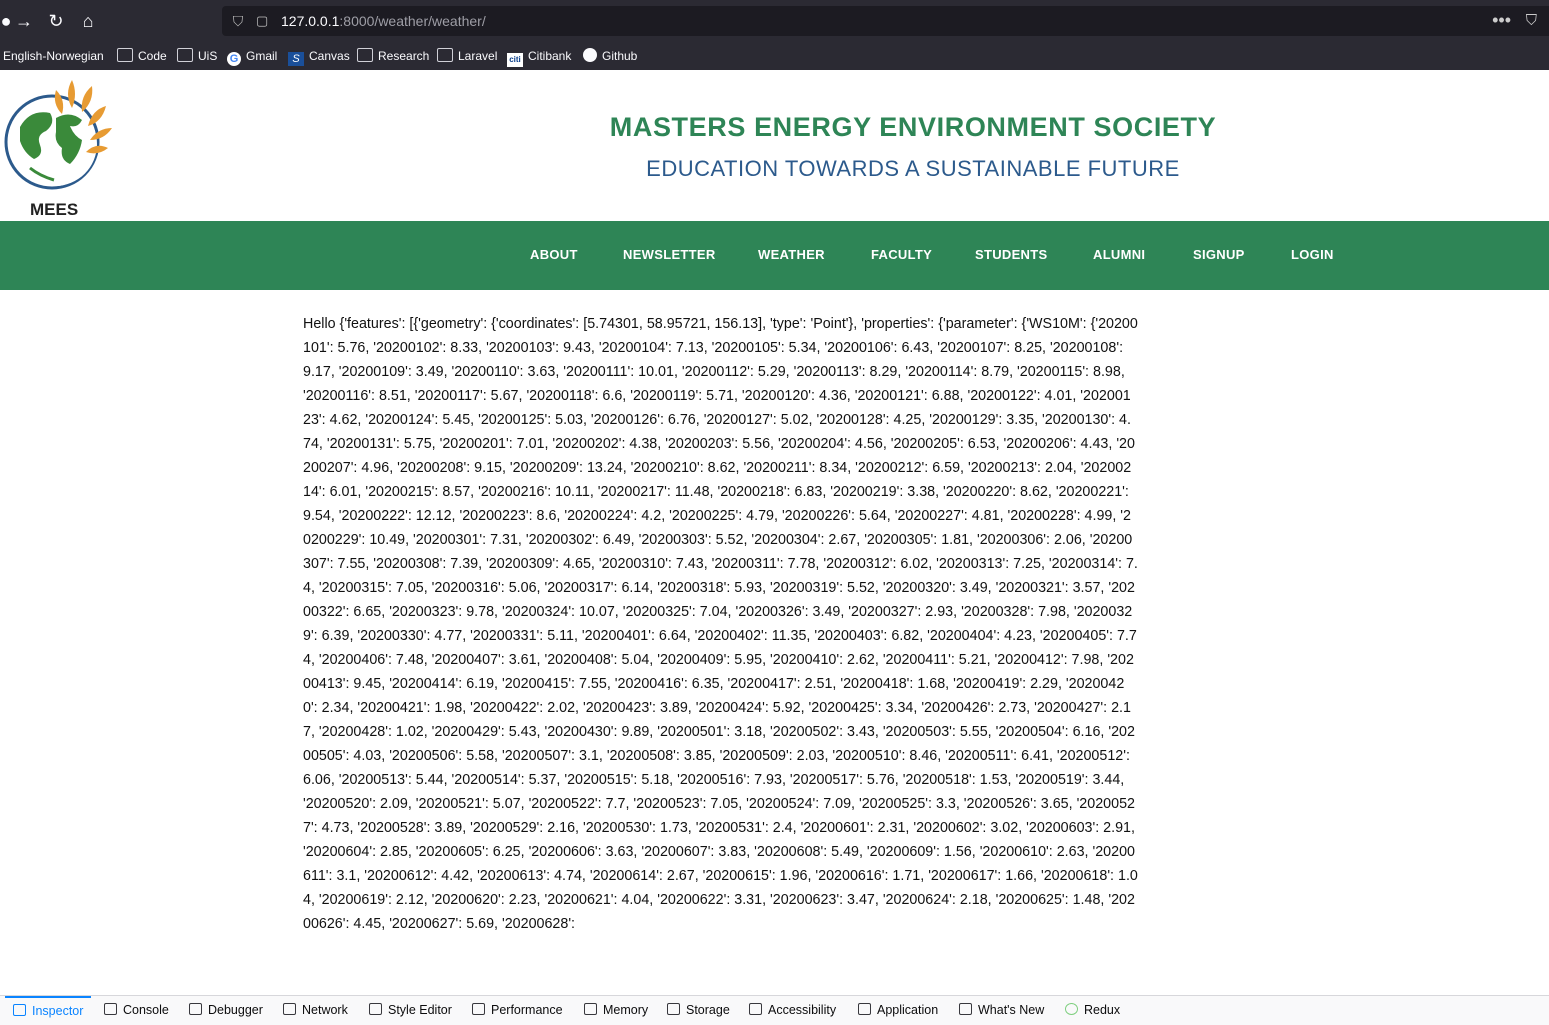 The height and width of the screenshot is (1025, 1549). I want to click on style-editor-icon, so click(375, 1009).